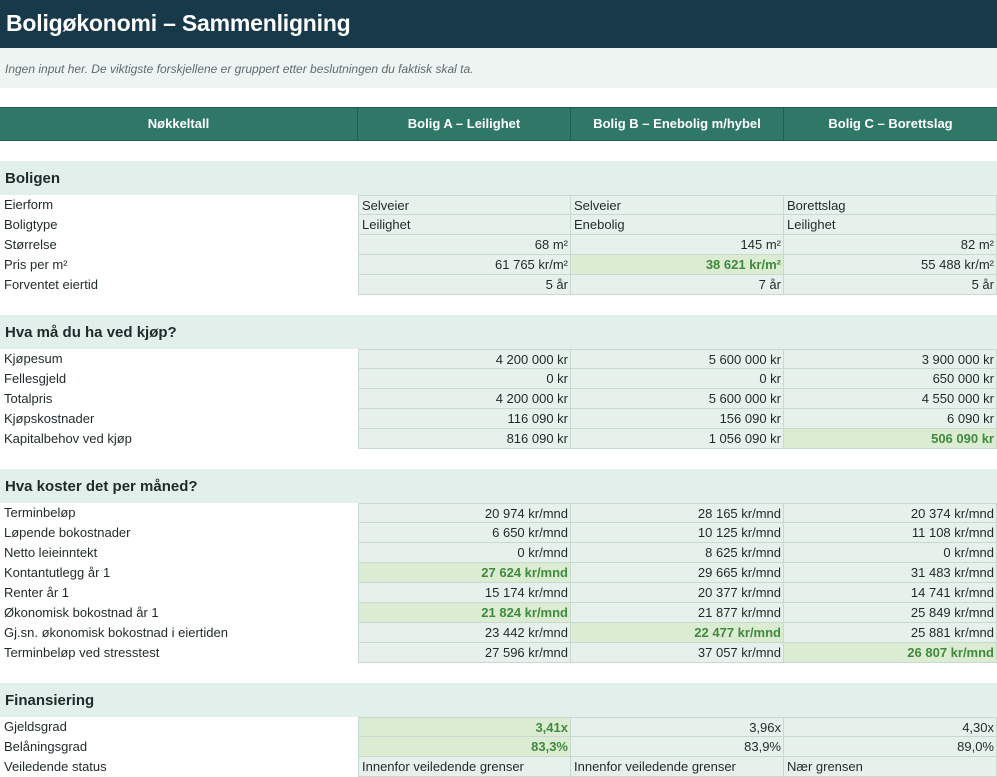 This screenshot has height=777, width=997. Describe the element at coordinates (464, 225) in the screenshot. I see `value-cell-bolig-a: Leilighet` at that location.